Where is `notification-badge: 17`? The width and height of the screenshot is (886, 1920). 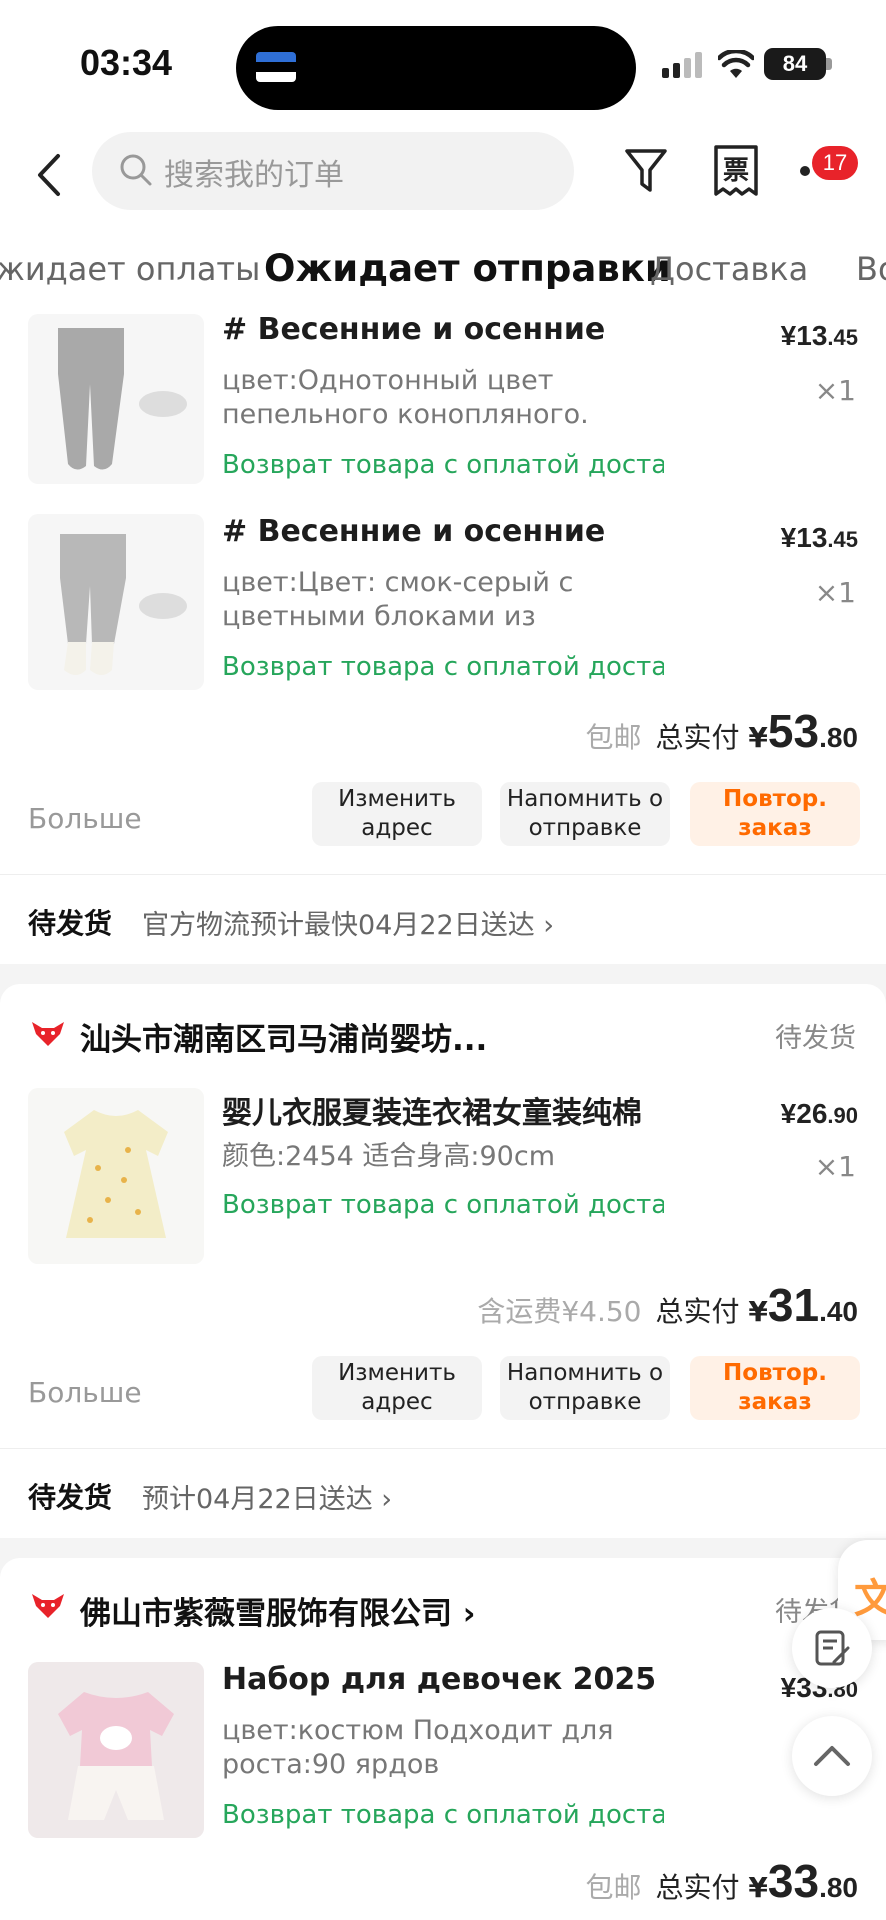 notification-badge: 17 is located at coordinates (835, 163).